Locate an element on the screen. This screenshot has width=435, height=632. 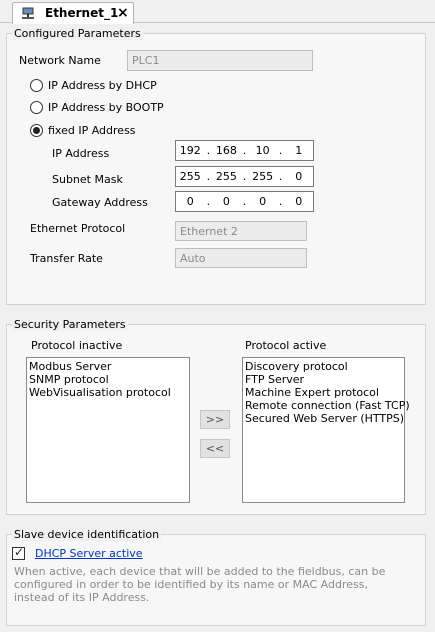
slave-identification-title: Slave device identification is located at coordinates (87, 534).